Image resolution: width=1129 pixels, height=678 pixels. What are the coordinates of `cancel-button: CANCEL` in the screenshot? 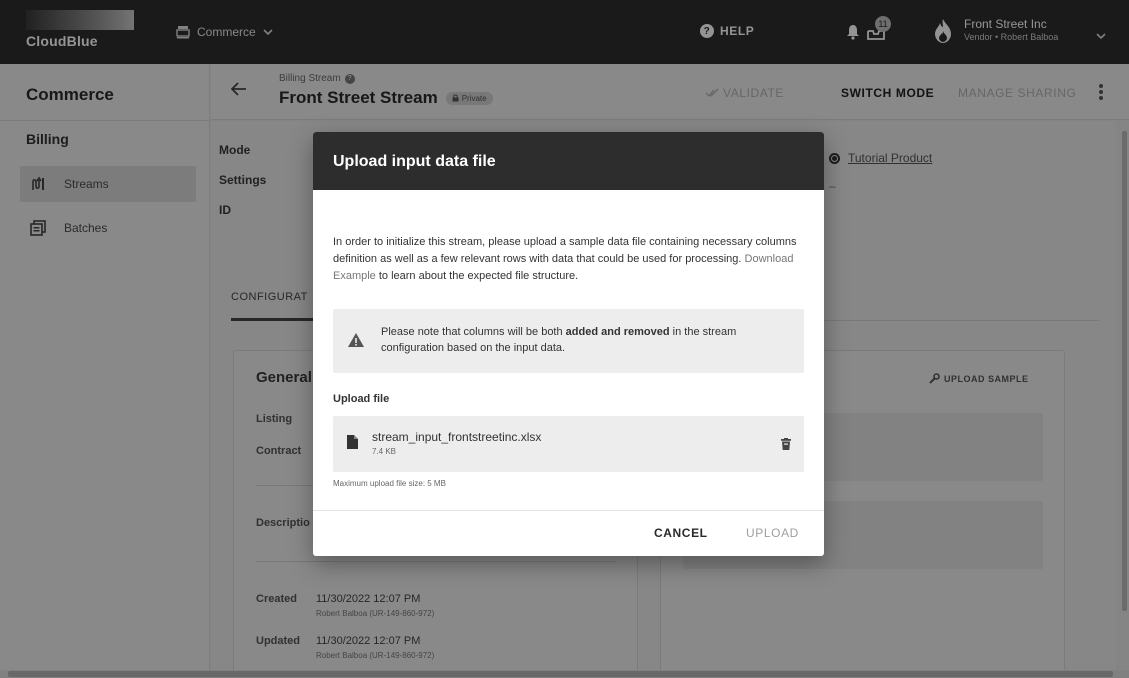 It's located at (681, 533).